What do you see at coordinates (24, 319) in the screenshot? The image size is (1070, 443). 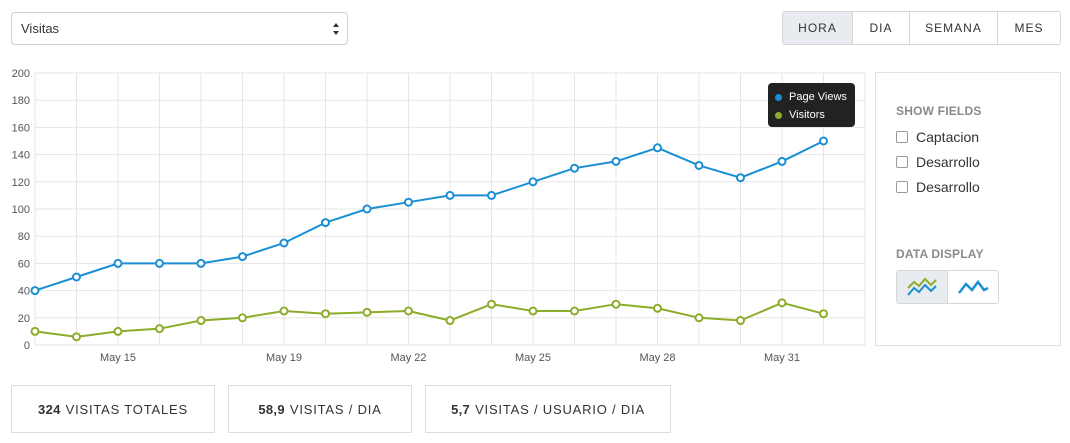 I see `y-tick-label: 20` at bounding box center [24, 319].